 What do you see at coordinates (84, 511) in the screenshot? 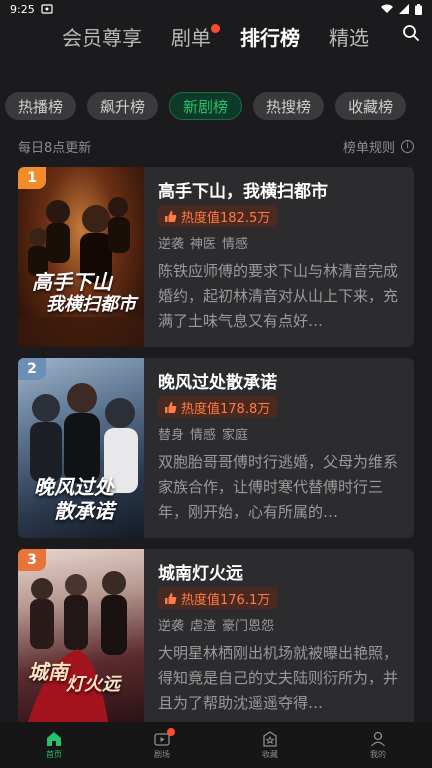
I see `poster-title-line2: 散承诺` at bounding box center [84, 511].